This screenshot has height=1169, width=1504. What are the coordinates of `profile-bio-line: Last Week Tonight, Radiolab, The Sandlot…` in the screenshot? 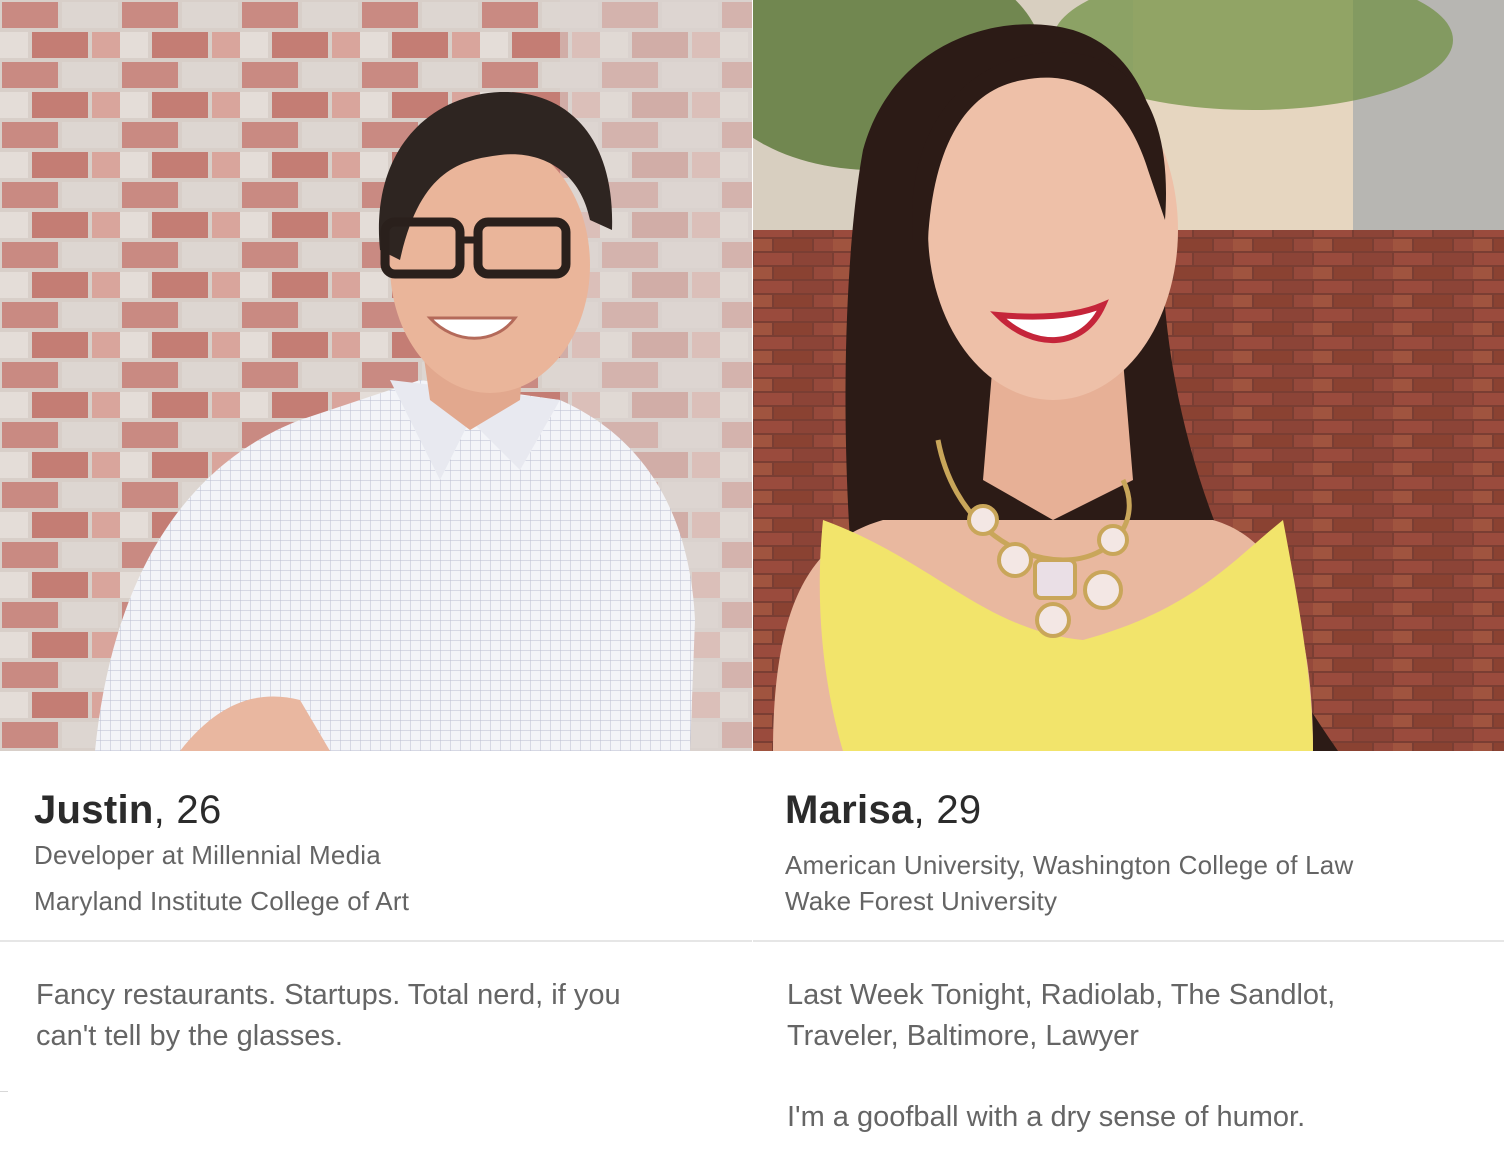 It's located at (1061, 995).